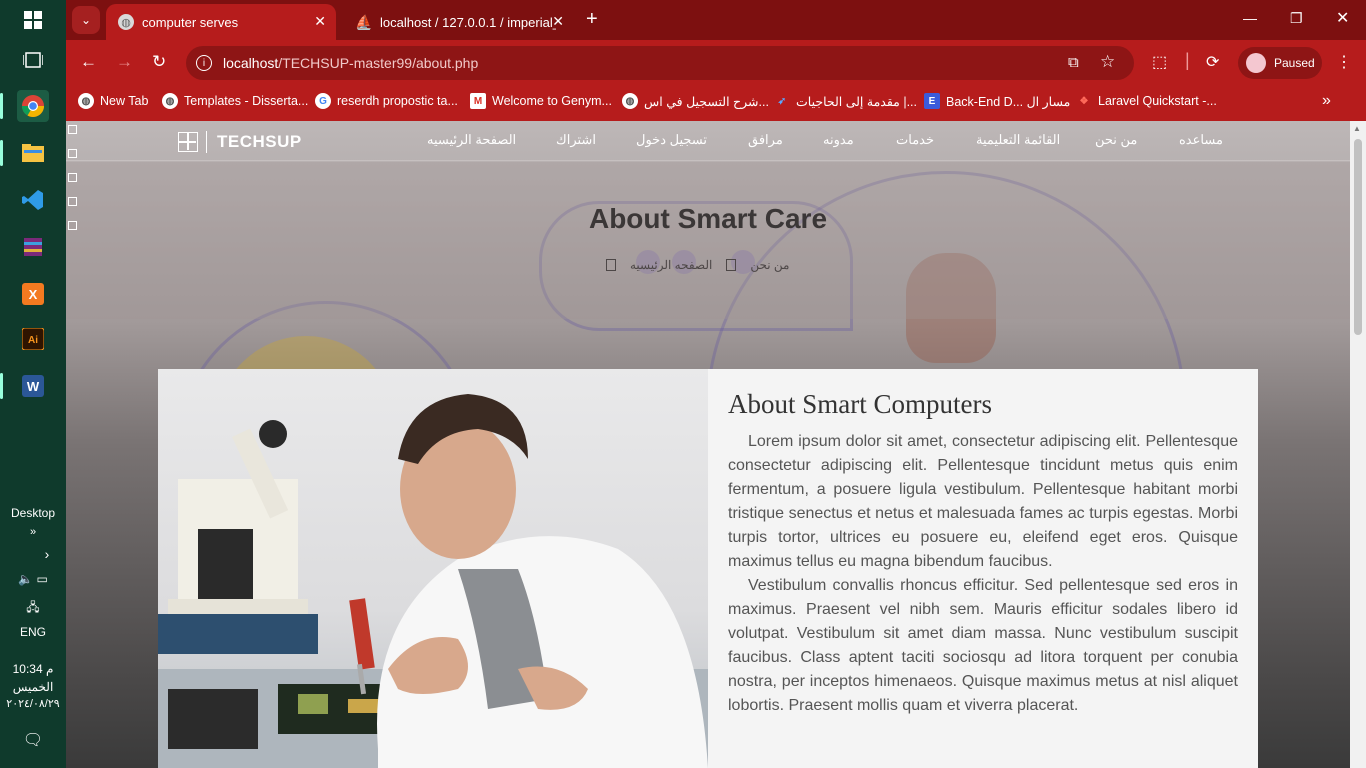 Image resolution: width=1366 pixels, height=768 pixels. What do you see at coordinates (33, 669) in the screenshot?
I see `clock-time: 10:34 م` at bounding box center [33, 669].